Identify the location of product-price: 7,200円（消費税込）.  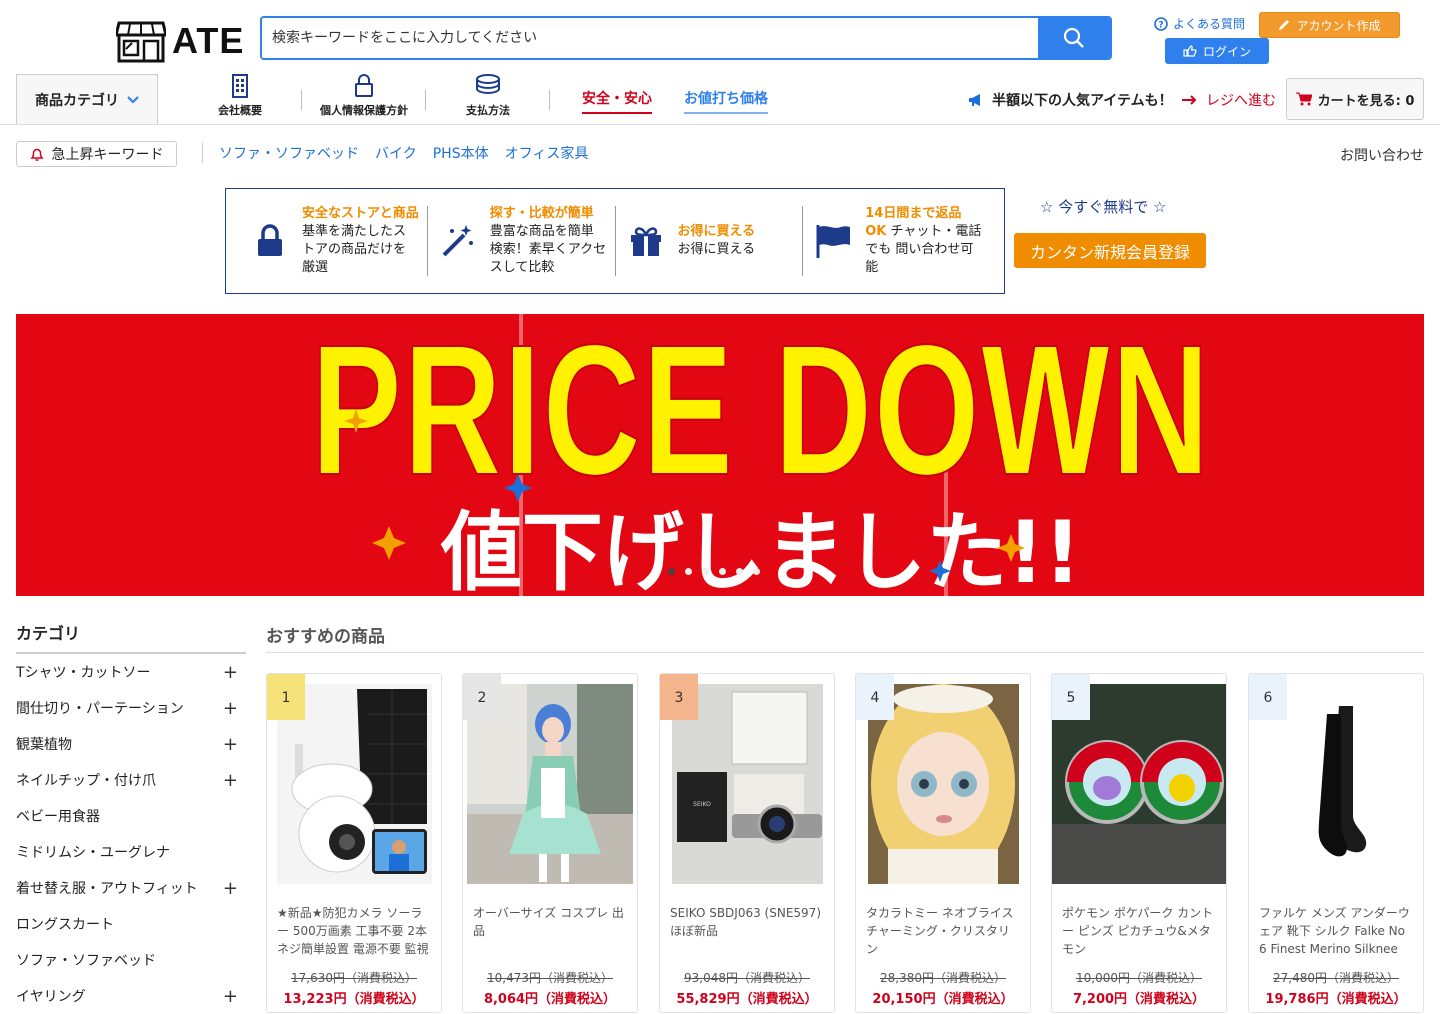
(1139, 999).